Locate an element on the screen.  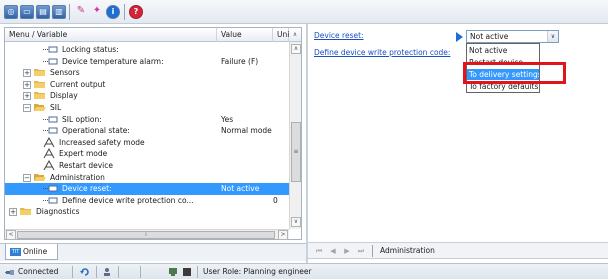
nav-location-label: Administration is located at coordinates (407, 250).